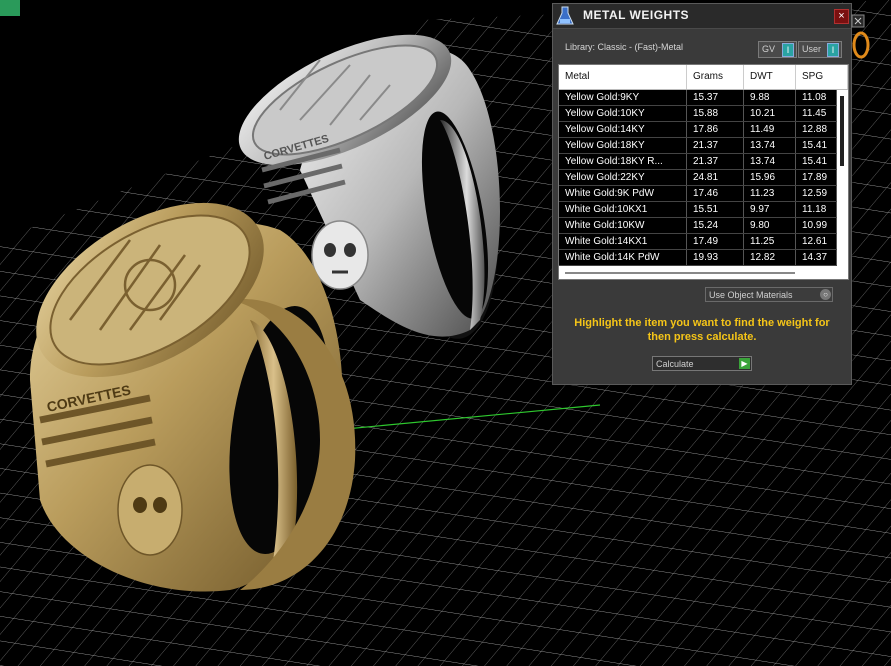 The image size is (891, 666). What do you see at coordinates (715, 225) in the screenshot?
I see `cell-grams: 15.24` at bounding box center [715, 225].